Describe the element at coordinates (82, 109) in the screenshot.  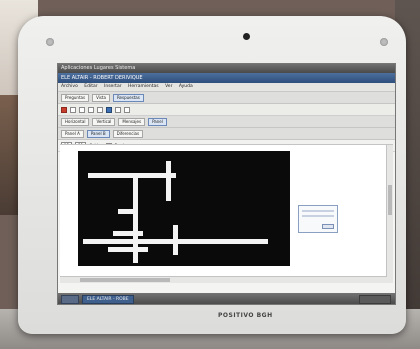
I see `forward-icon` at that location.